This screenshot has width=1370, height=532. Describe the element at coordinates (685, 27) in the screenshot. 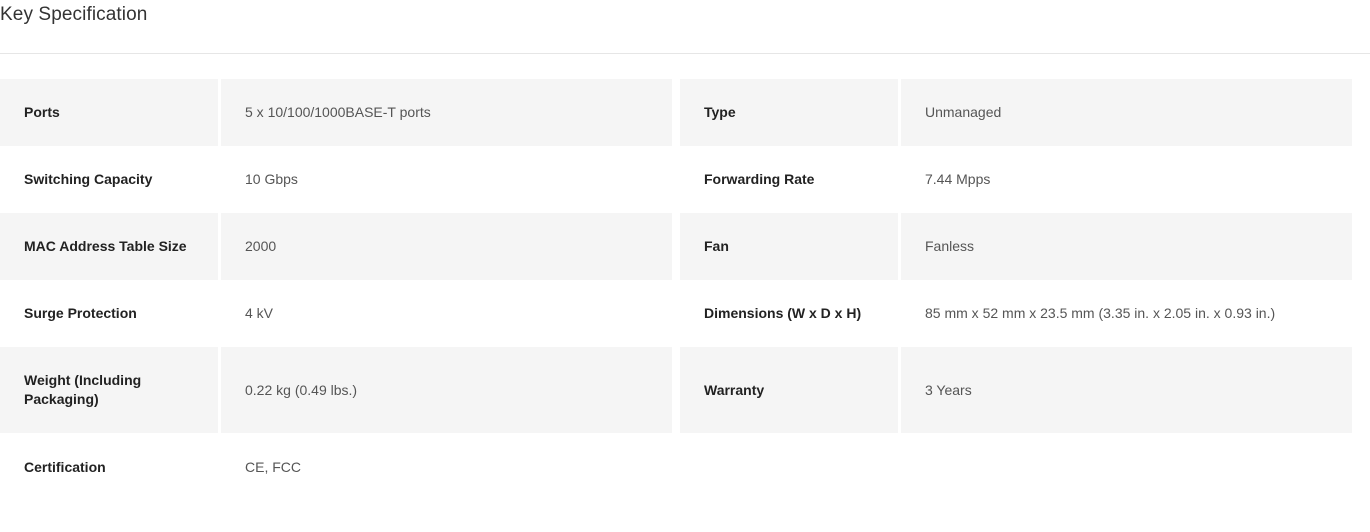

I see `section-header: Key Specification` at that location.